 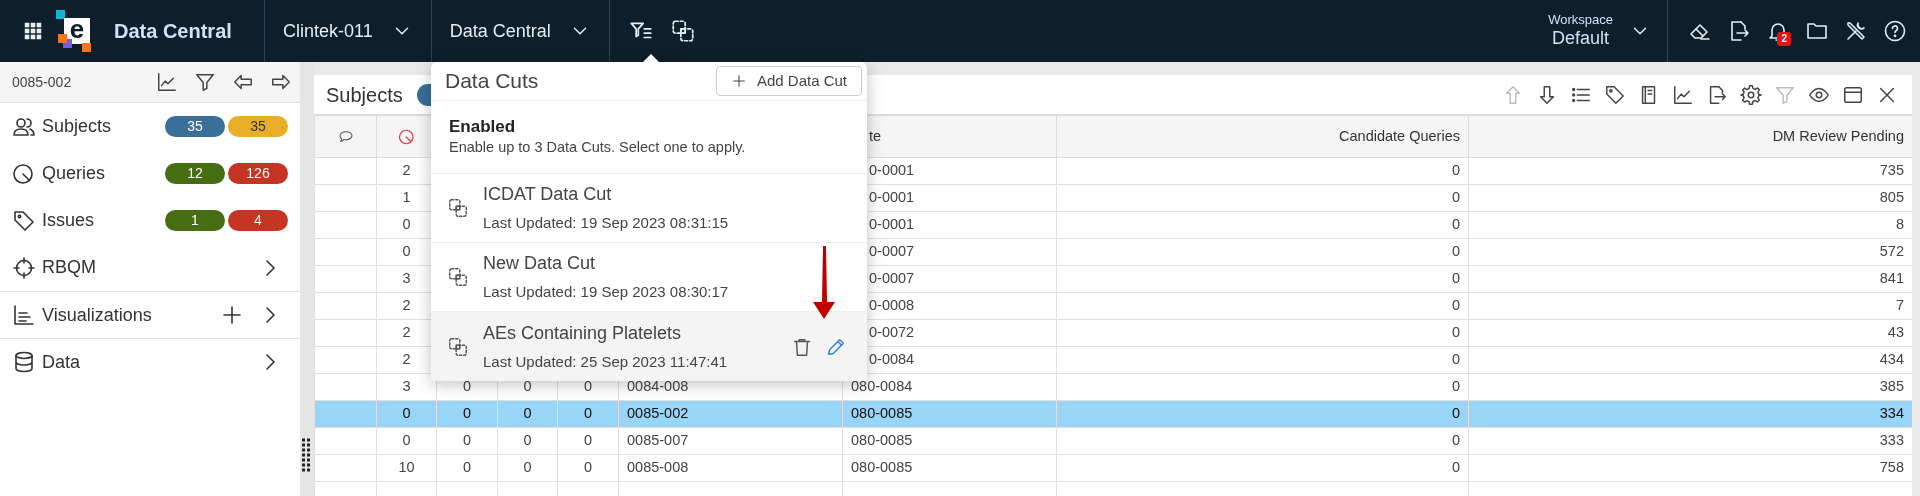 I want to click on workspace-label: Workspace, so click(x=1580, y=21).